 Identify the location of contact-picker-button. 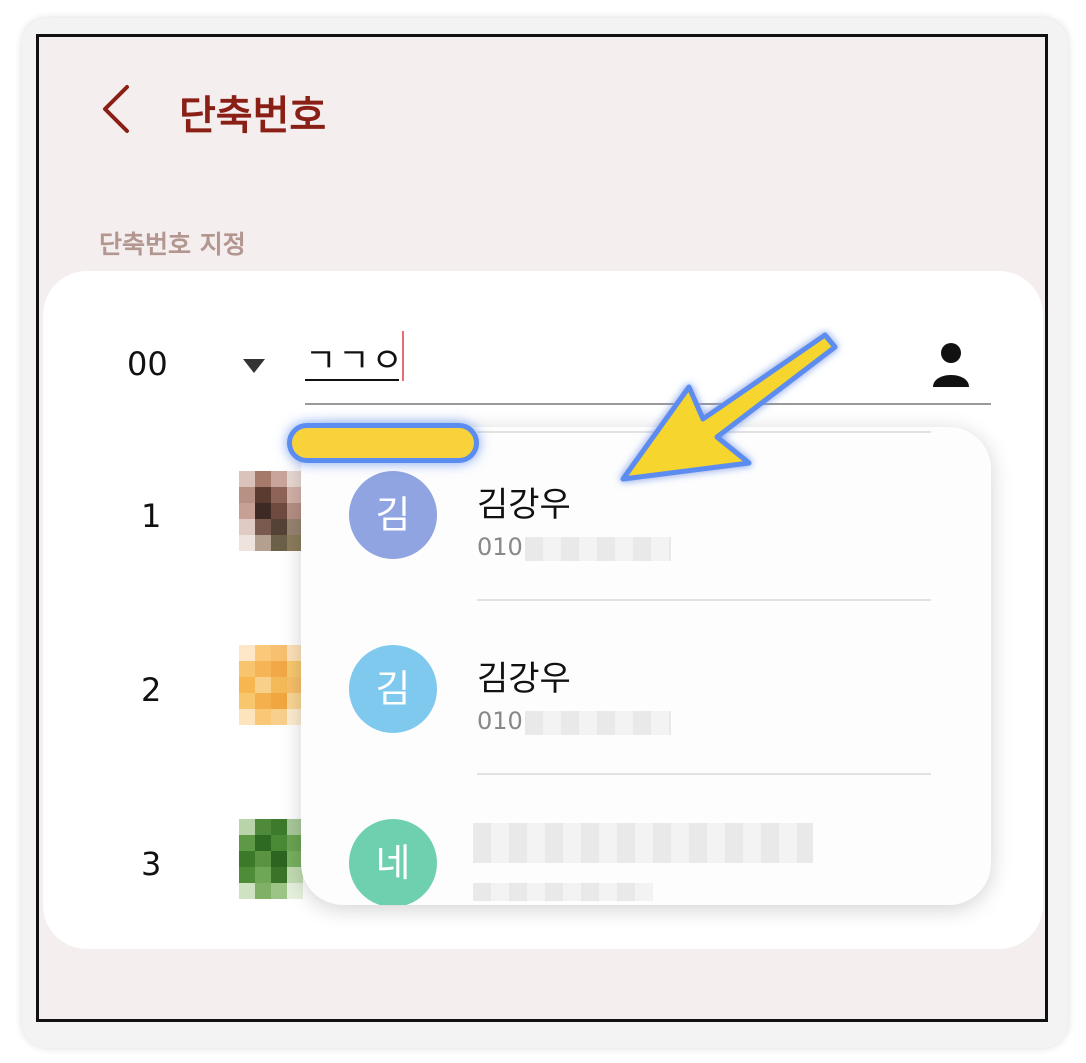
(951, 365).